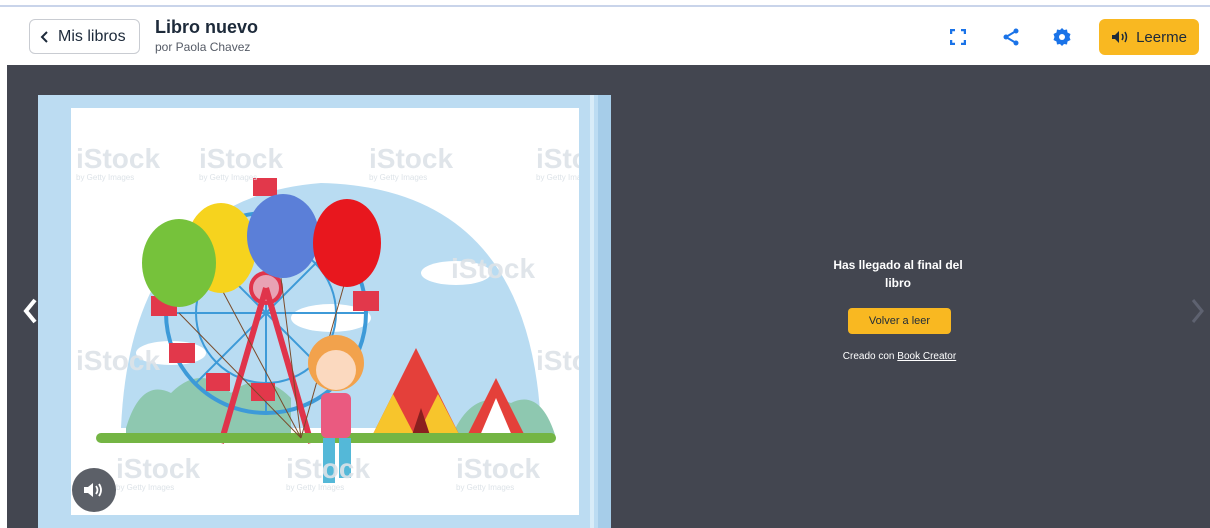 The image size is (1210, 528). I want to click on credit-prefix: Creado con, so click(870, 356).